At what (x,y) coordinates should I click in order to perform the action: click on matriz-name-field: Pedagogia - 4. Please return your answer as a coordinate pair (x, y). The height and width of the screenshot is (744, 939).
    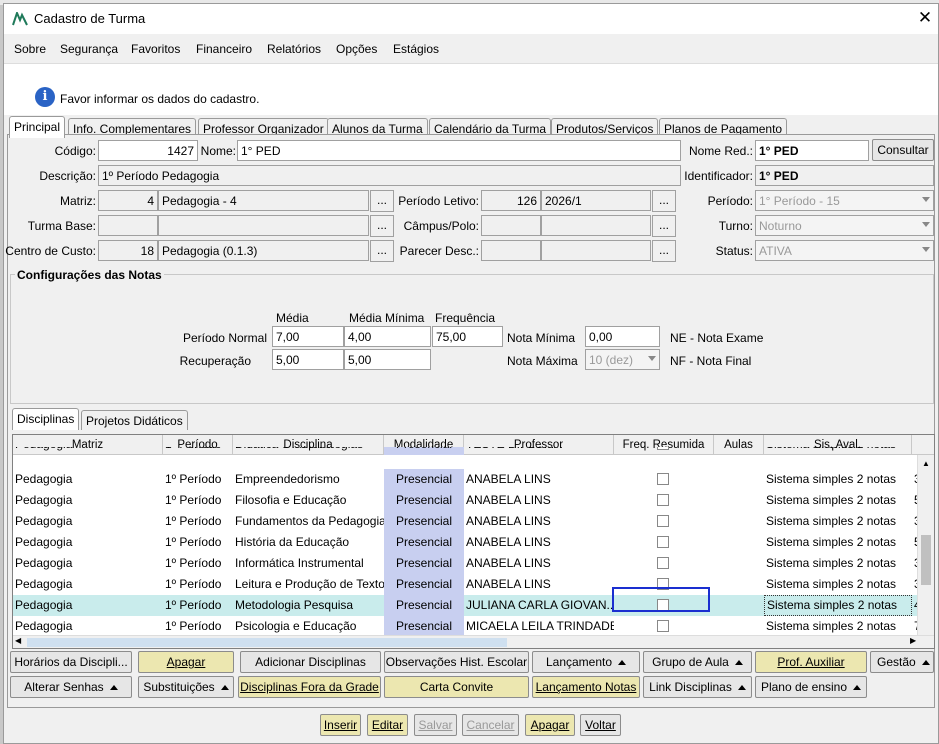
    Looking at the image, I should click on (263, 200).